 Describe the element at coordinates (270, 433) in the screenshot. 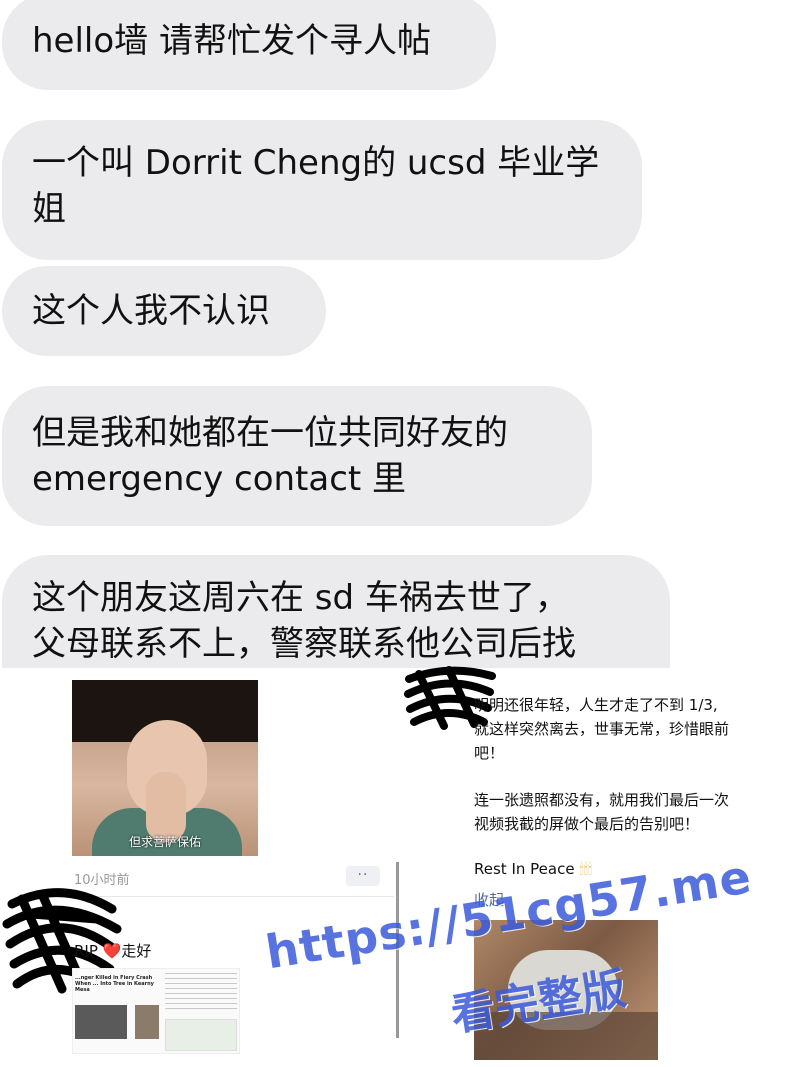

I see `message-text: 但是我和她都在一位共同好友的` at that location.